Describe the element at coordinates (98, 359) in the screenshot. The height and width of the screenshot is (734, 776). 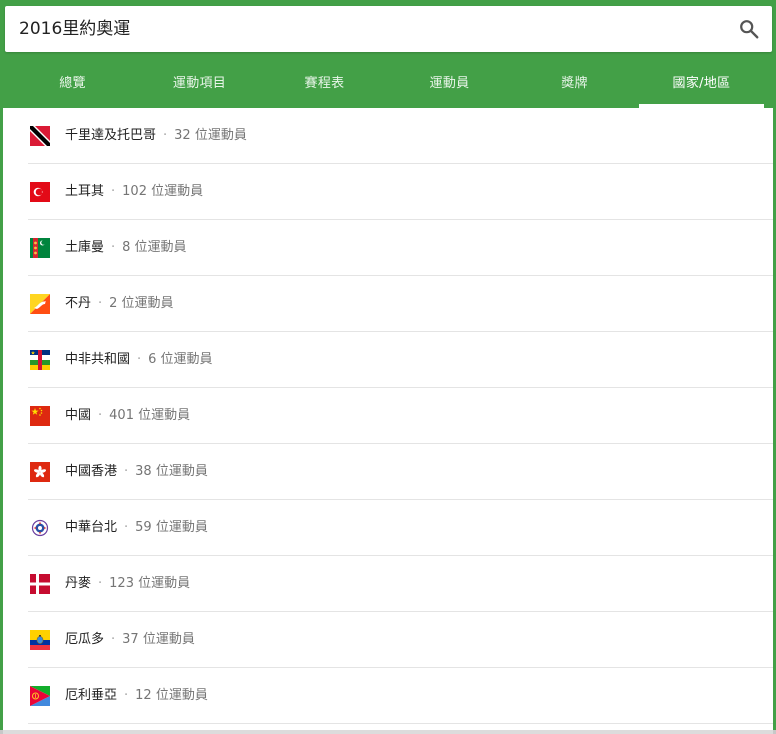
I see `country-name: 中非共和國` at that location.